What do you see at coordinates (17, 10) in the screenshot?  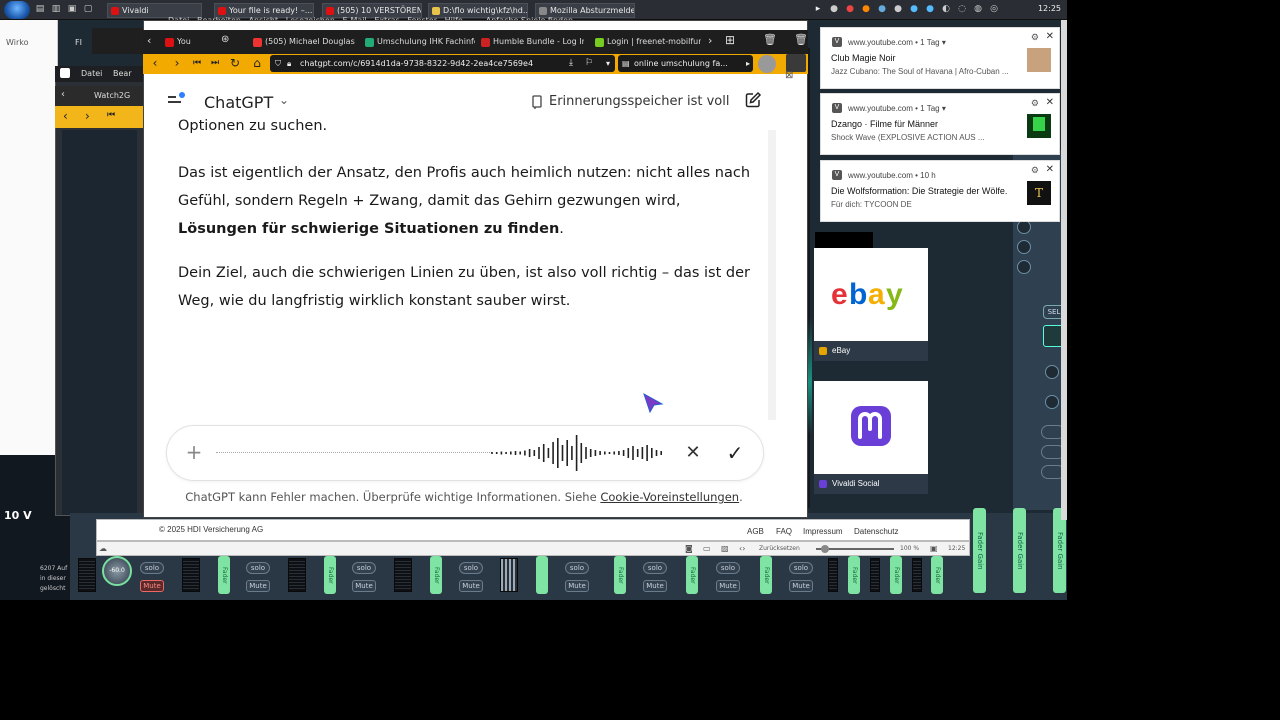 I see `start-button` at bounding box center [17, 10].